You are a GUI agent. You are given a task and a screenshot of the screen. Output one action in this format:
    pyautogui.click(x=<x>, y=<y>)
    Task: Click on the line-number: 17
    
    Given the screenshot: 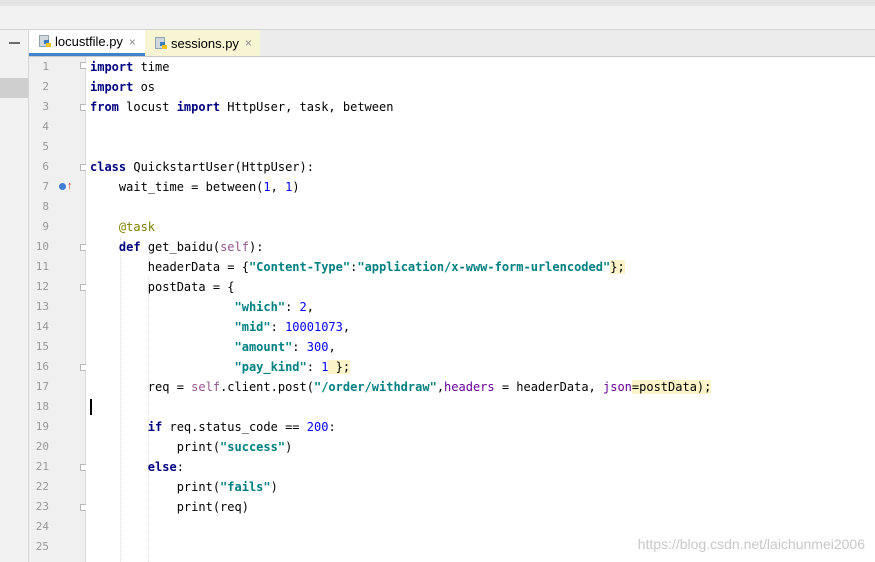 What is the action you would take?
    pyautogui.click(x=42, y=386)
    